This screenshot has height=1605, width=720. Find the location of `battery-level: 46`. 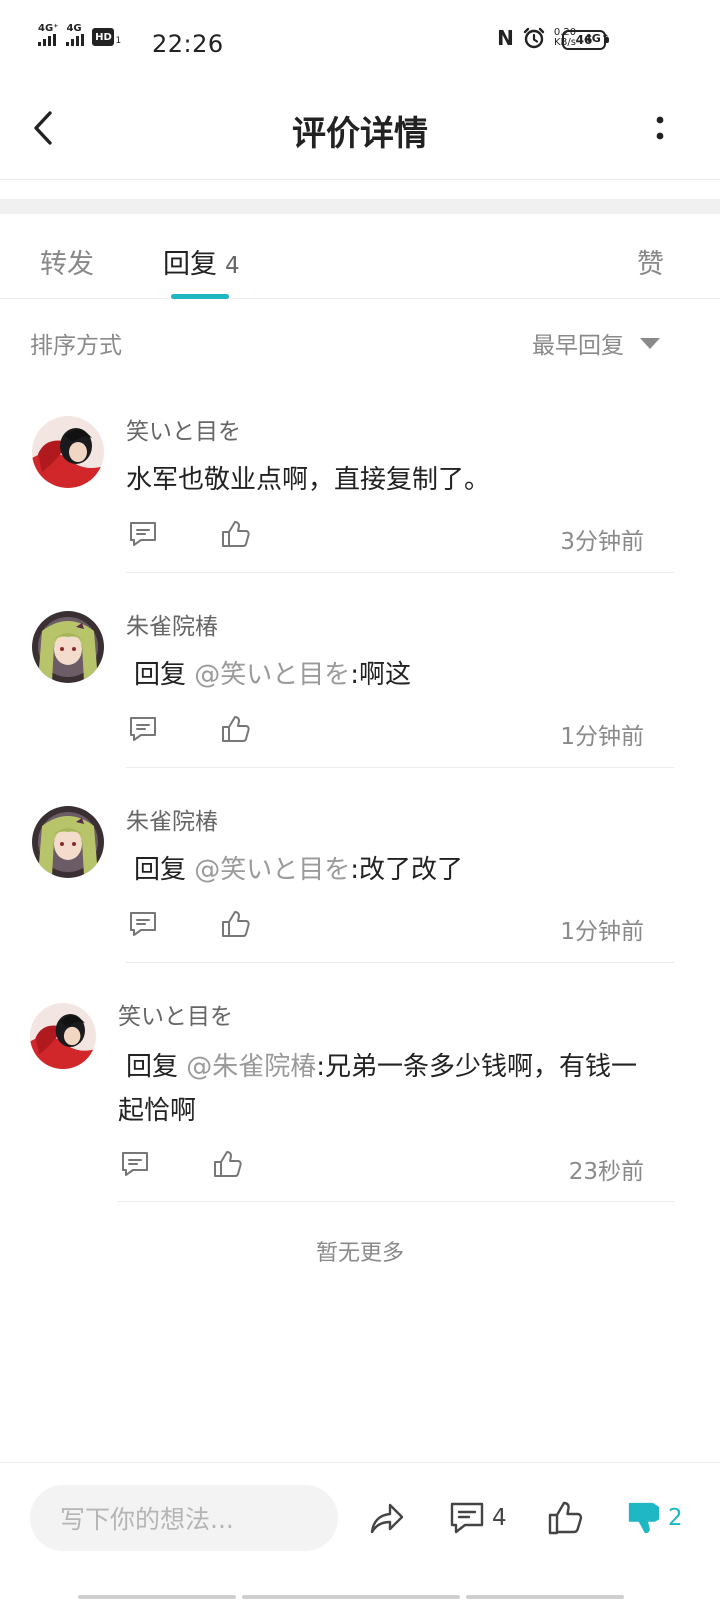

battery-level: 46 is located at coordinates (584, 40).